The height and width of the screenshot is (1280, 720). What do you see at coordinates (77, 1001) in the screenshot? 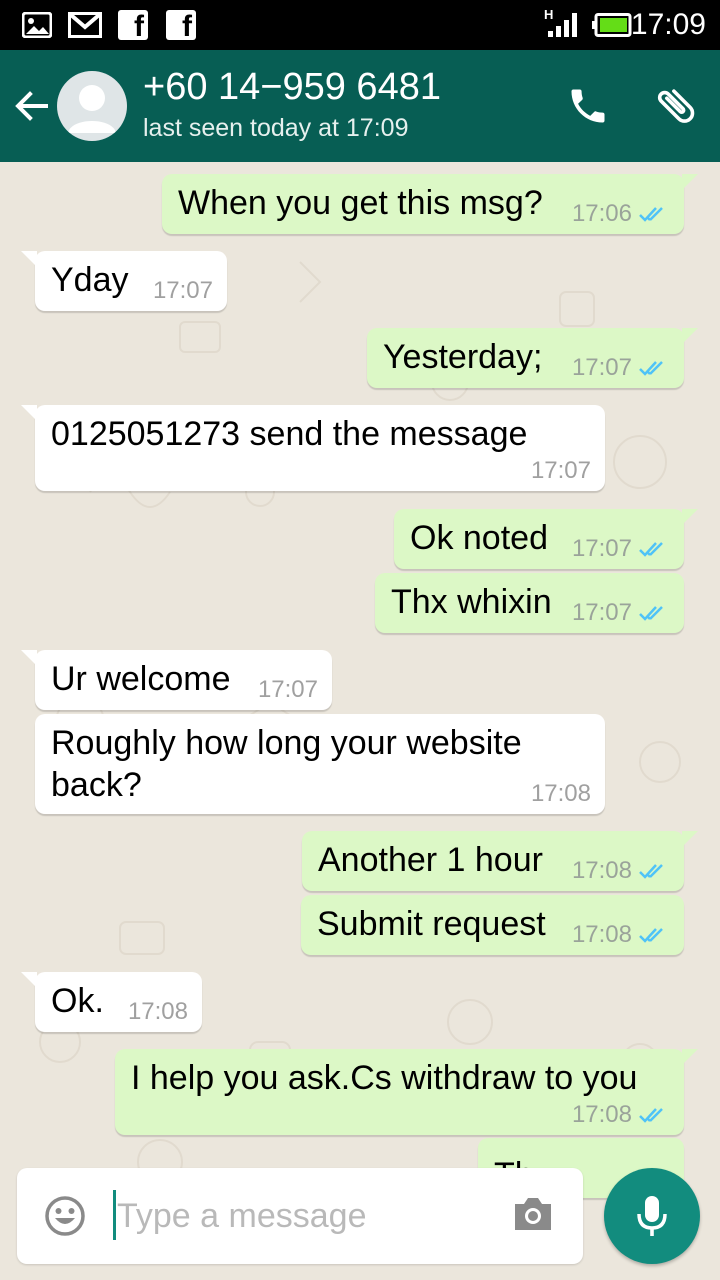
I see `message-text: Ok.` at bounding box center [77, 1001].